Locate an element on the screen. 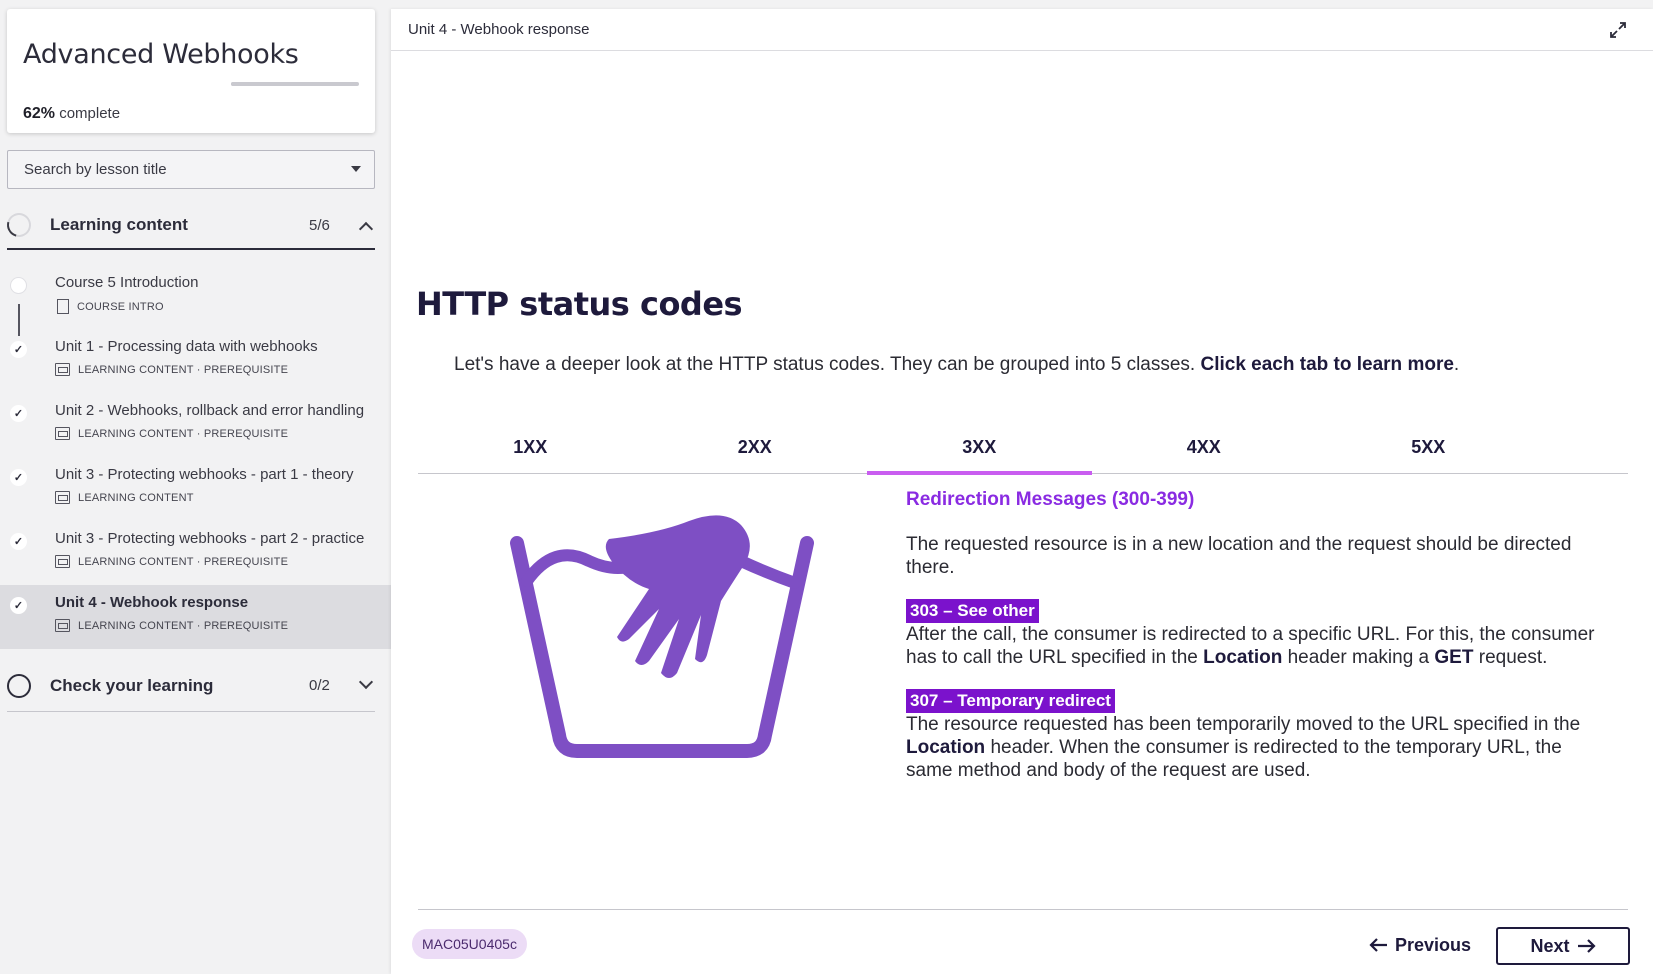 The height and width of the screenshot is (974, 1653). status-code-tabs: 1XX 2XX 3XX 4XX 5XX is located at coordinates (1023, 448).